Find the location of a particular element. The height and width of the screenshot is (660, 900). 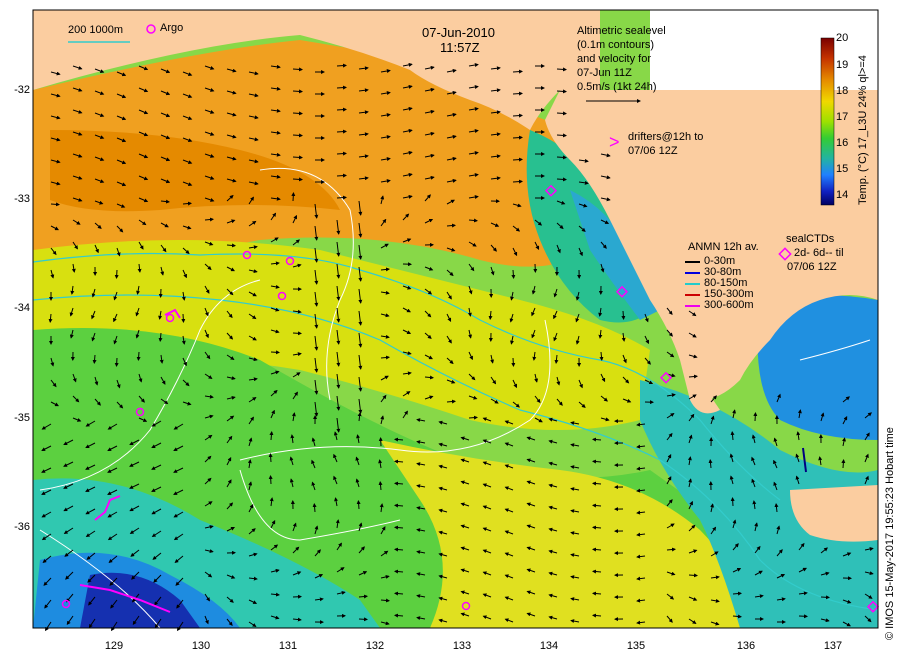

sealctd-legend-title: sealCTDs is located at coordinates (810, 239).